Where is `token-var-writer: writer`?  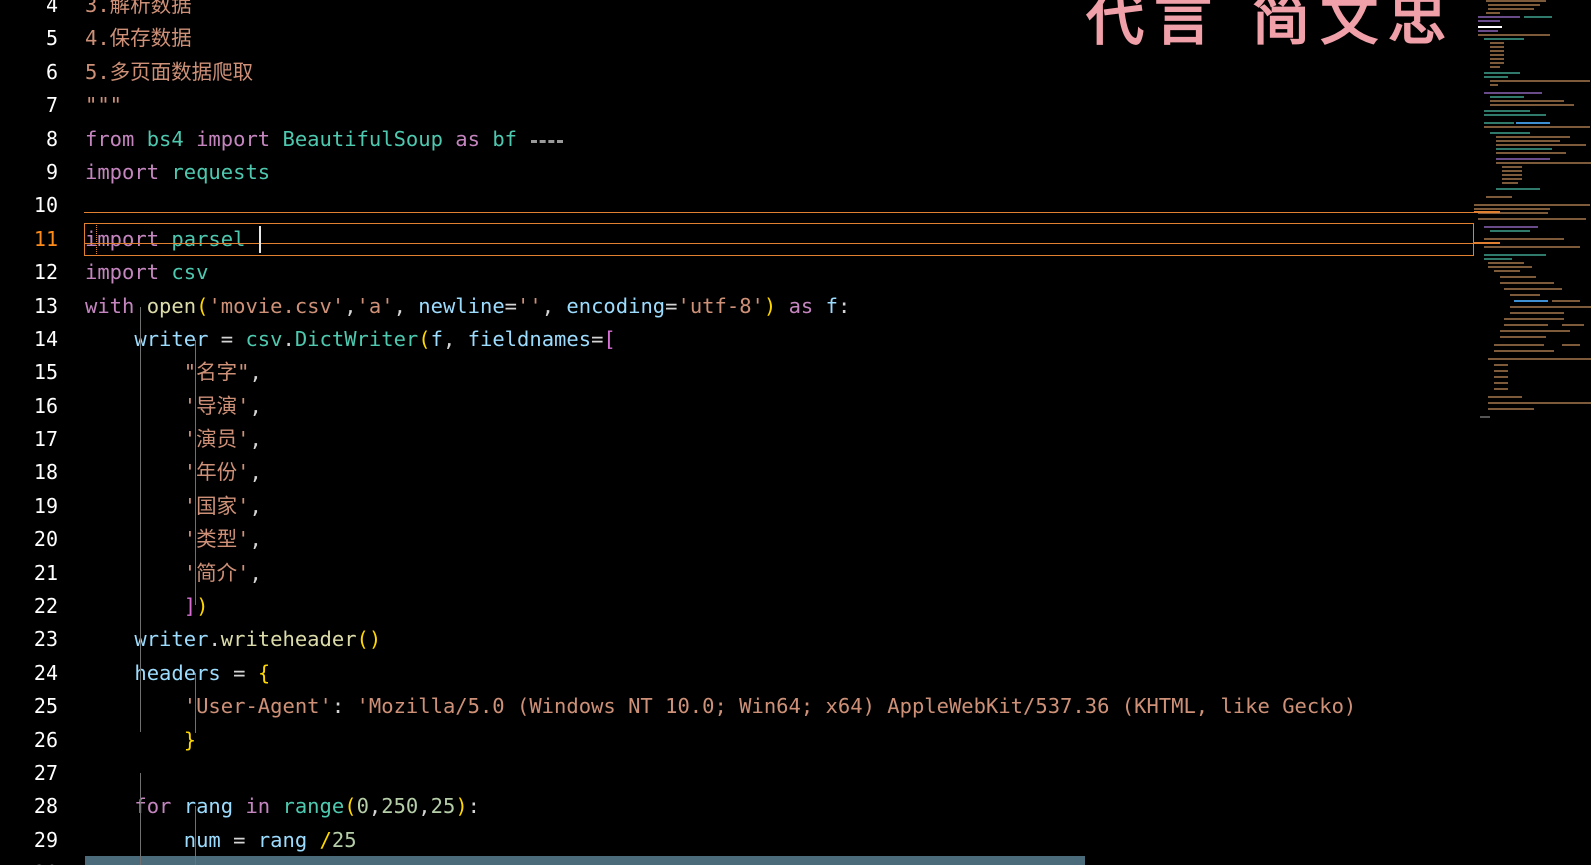
token-var-writer: writer is located at coordinates (171, 338).